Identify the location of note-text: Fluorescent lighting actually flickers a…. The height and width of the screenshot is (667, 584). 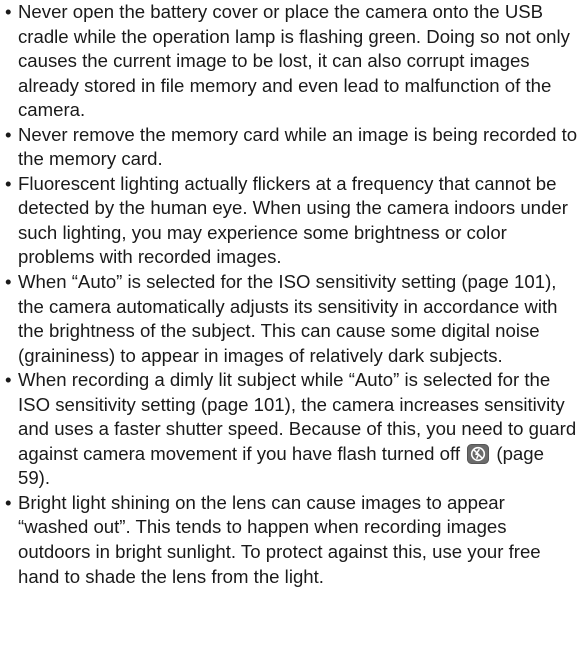
(293, 220).